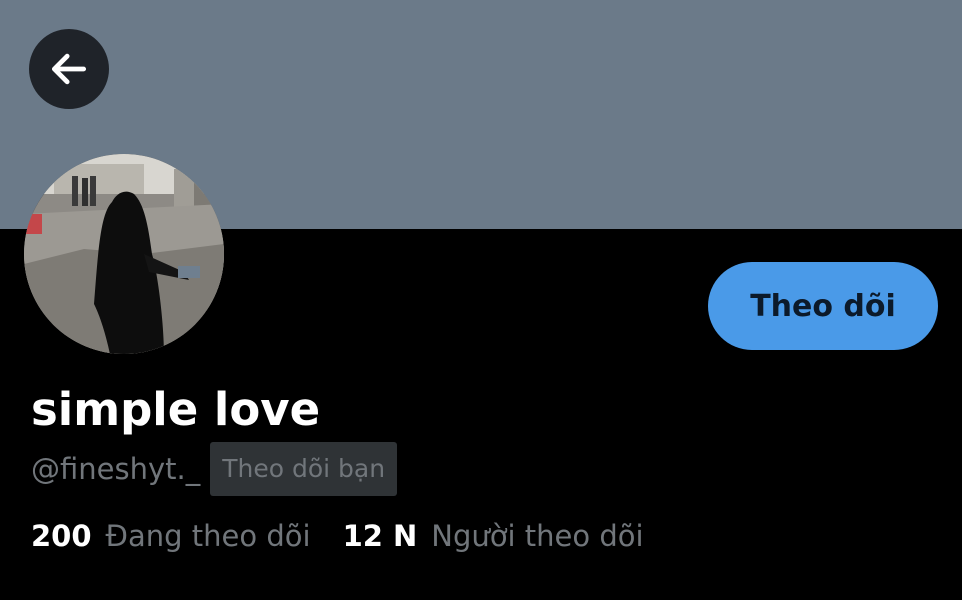  What do you see at coordinates (537, 536) in the screenshot?
I see `followers-label: Người theo dõi` at bounding box center [537, 536].